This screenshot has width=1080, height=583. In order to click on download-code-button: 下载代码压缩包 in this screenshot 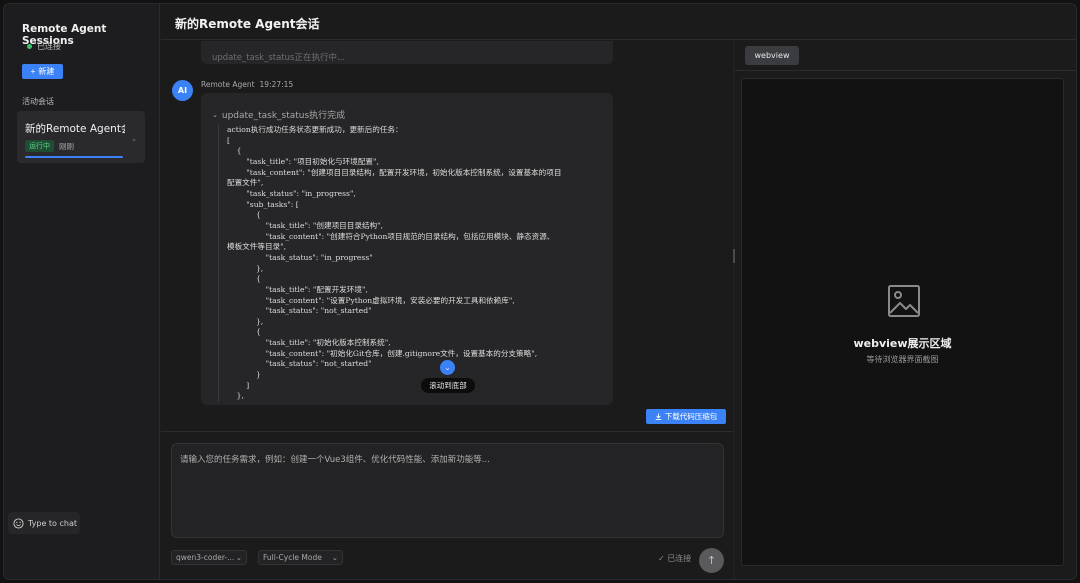, I will do `click(686, 416)`.